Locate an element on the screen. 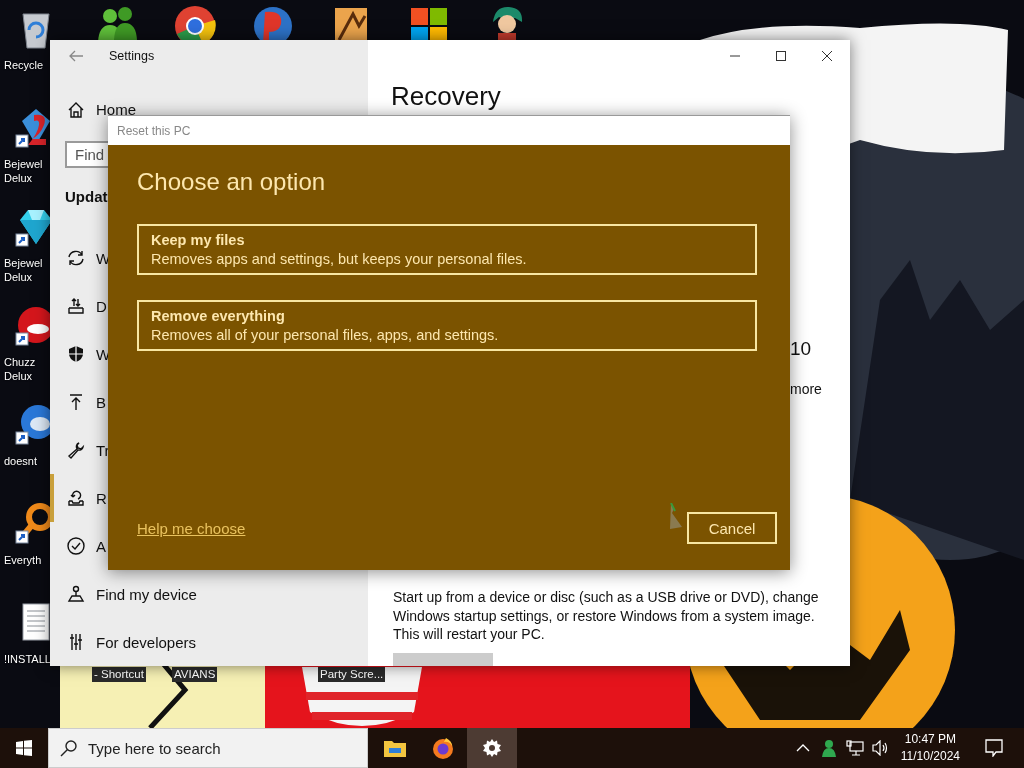 The height and width of the screenshot is (768, 1024). window-title: Settings is located at coordinates (132, 56).